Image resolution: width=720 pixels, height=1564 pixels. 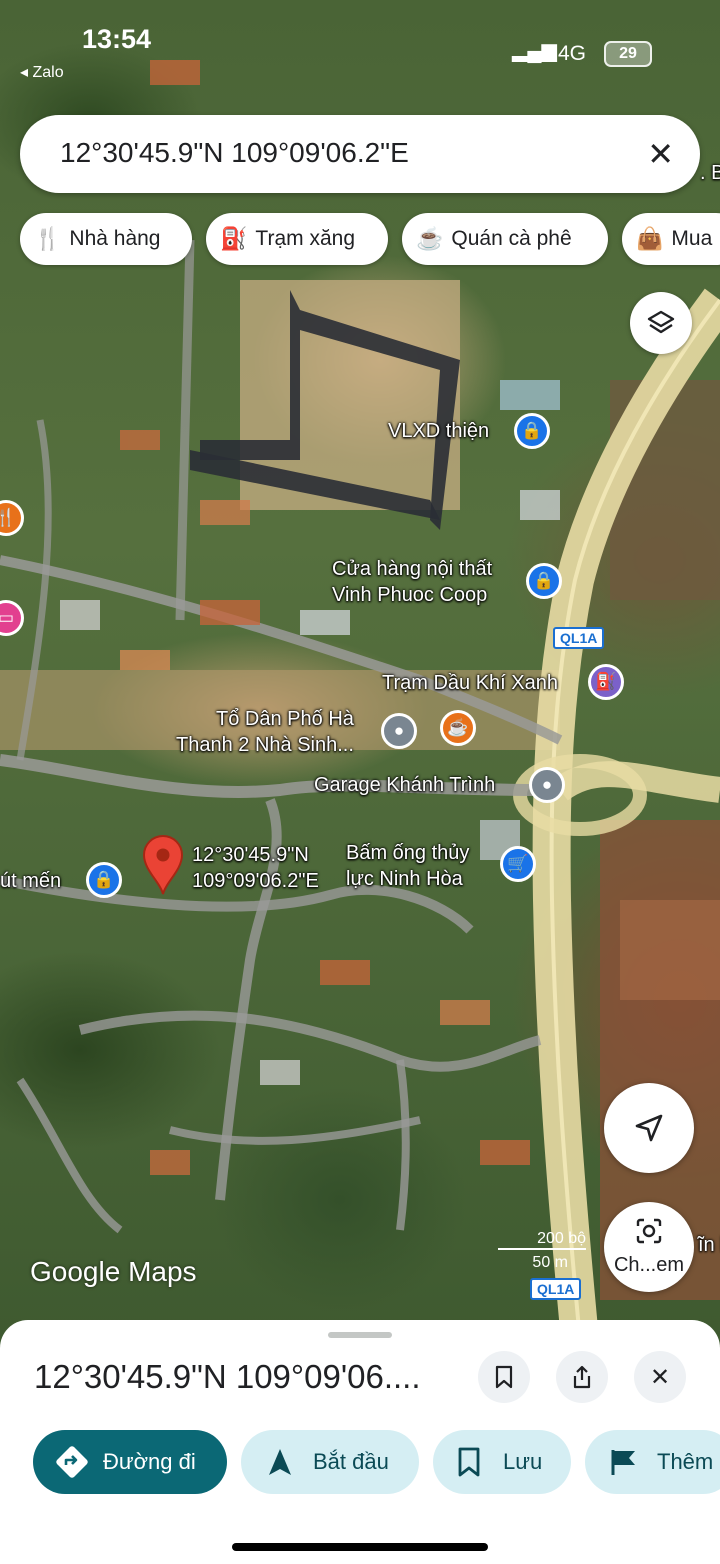 I want to click on poi-garage-label: Garage Khánh Trình, so click(x=405, y=785).